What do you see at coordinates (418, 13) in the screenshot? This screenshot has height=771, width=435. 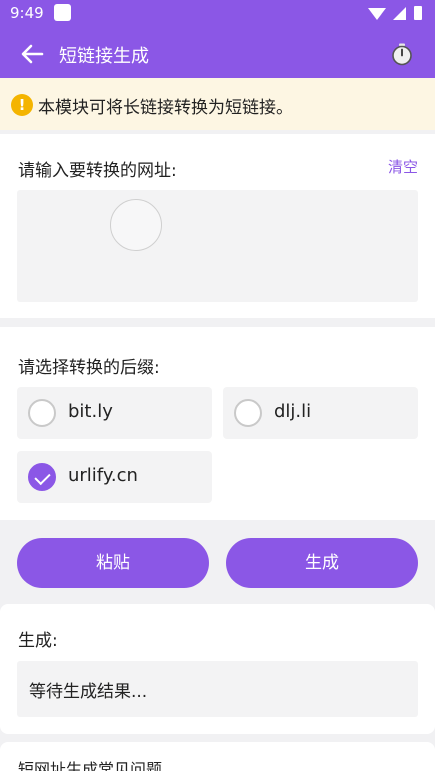 I see `battery-icon` at bounding box center [418, 13].